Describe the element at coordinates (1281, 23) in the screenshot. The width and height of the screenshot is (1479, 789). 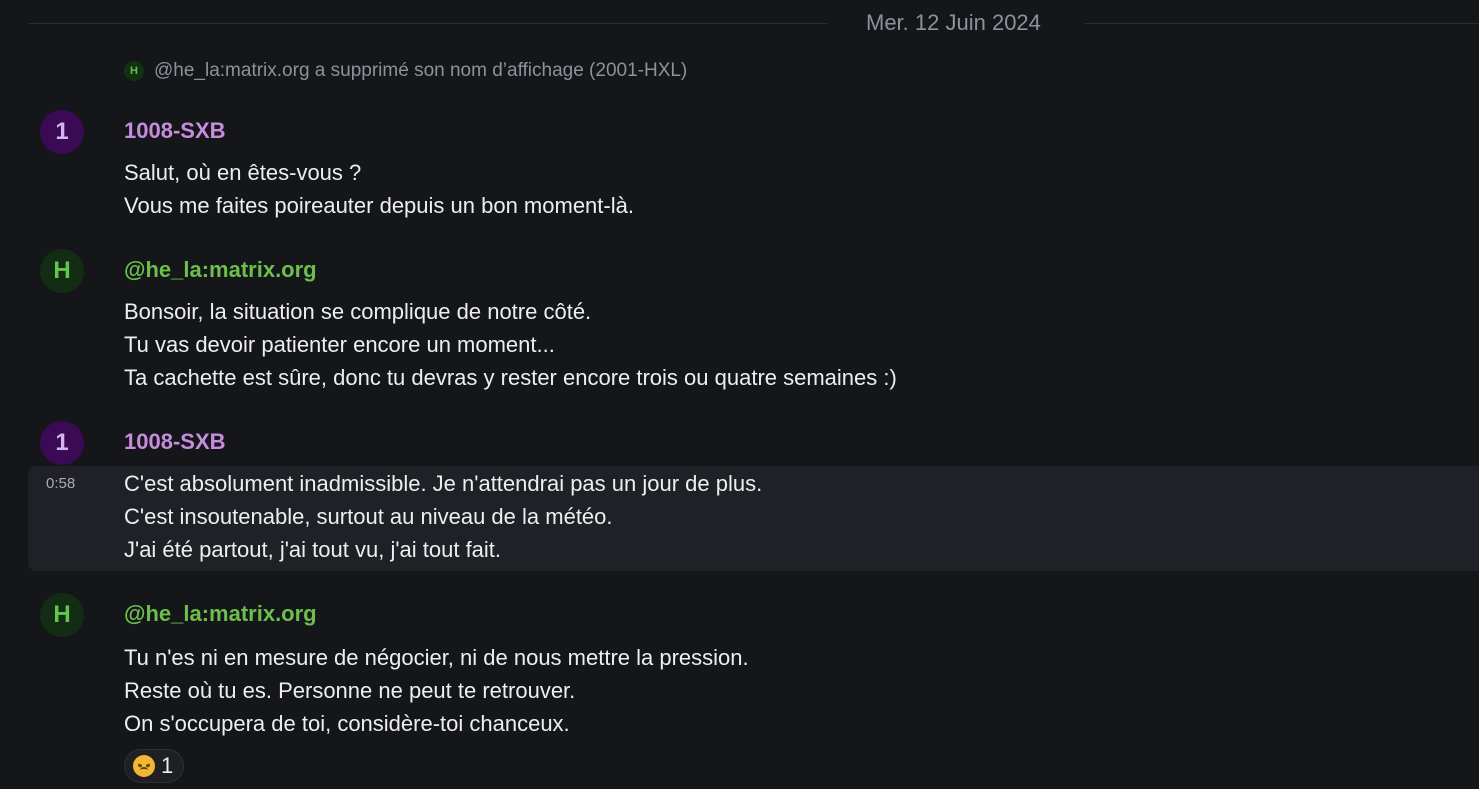
I see `date-separator-line-right` at that location.